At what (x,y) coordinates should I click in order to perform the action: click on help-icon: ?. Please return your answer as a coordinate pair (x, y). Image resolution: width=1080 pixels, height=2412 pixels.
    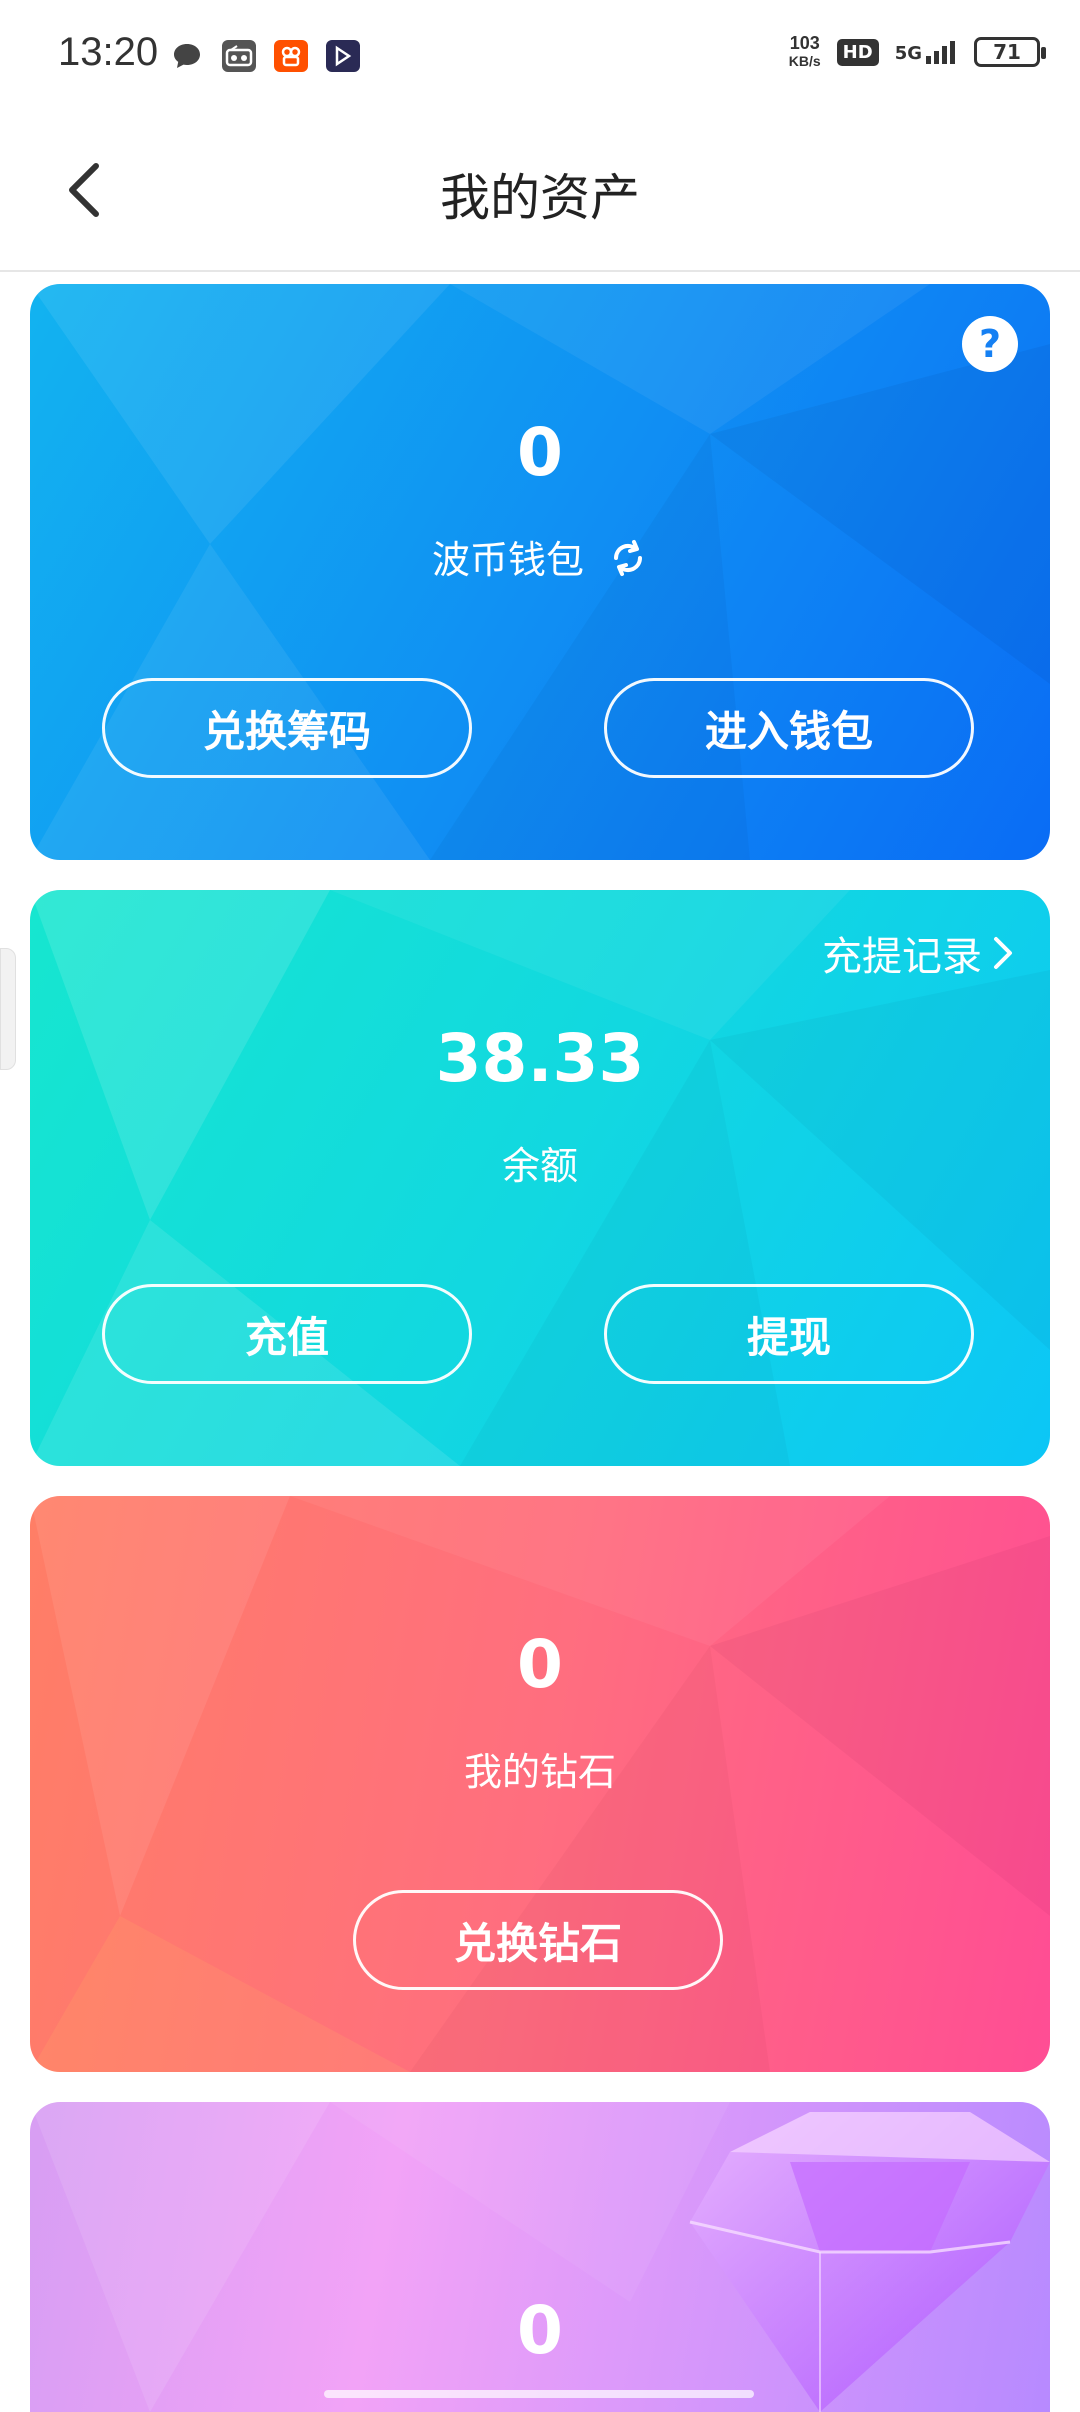
    Looking at the image, I should click on (990, 344).